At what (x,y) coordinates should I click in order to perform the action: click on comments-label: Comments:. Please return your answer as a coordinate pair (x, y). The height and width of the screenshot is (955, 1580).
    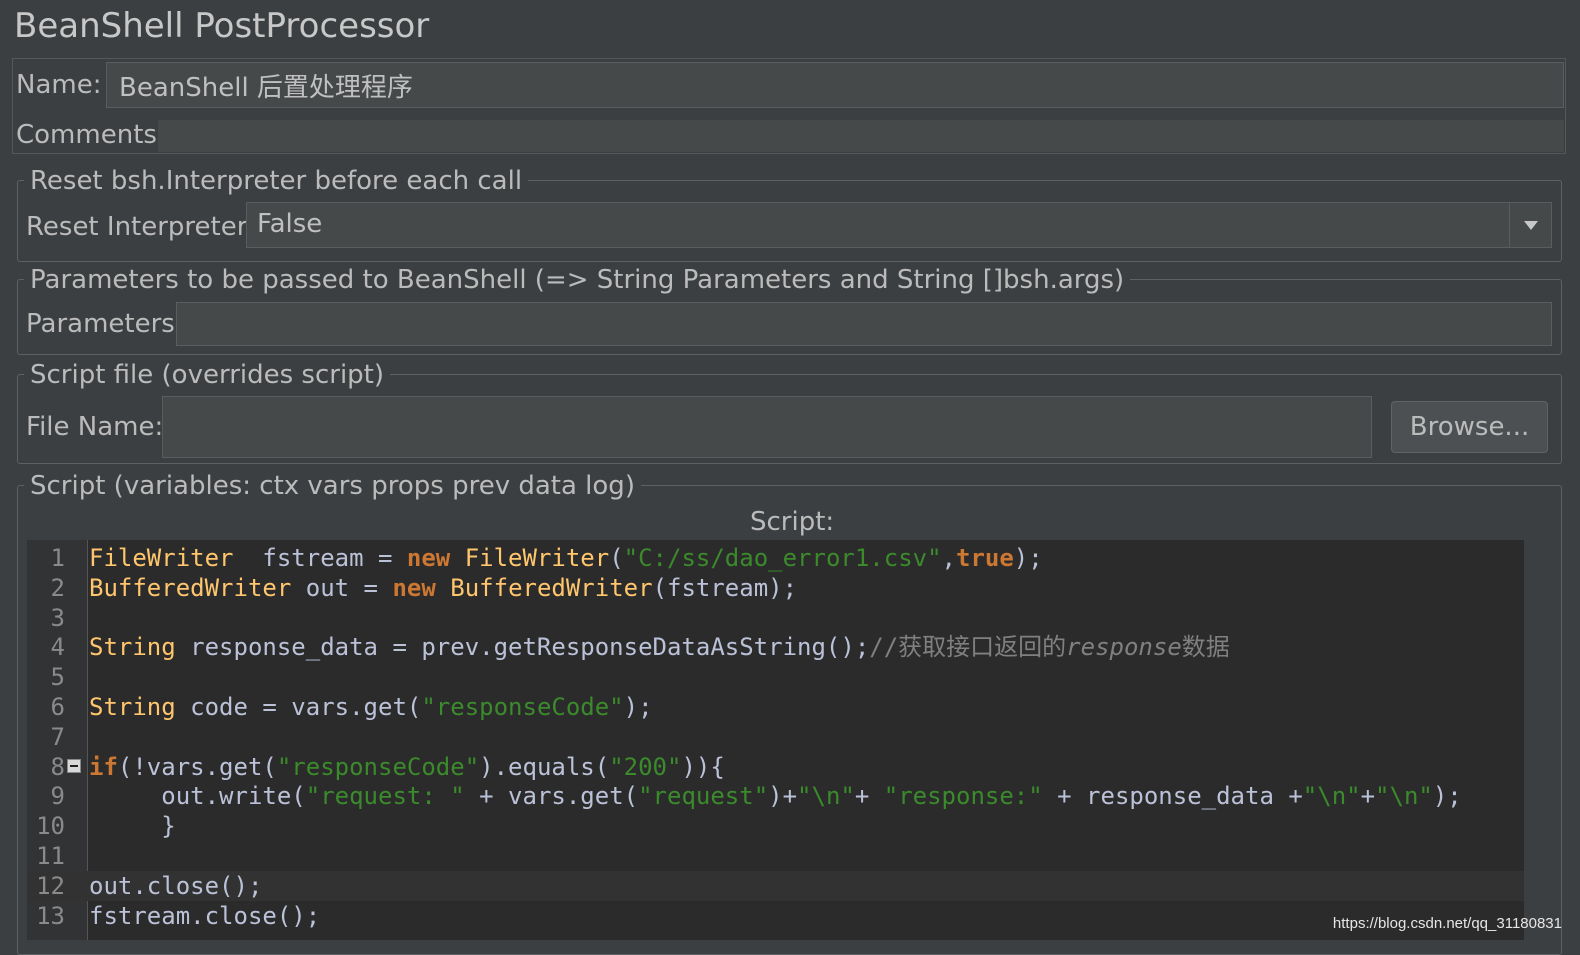
    Looking at the image, I should click on (91, 135).